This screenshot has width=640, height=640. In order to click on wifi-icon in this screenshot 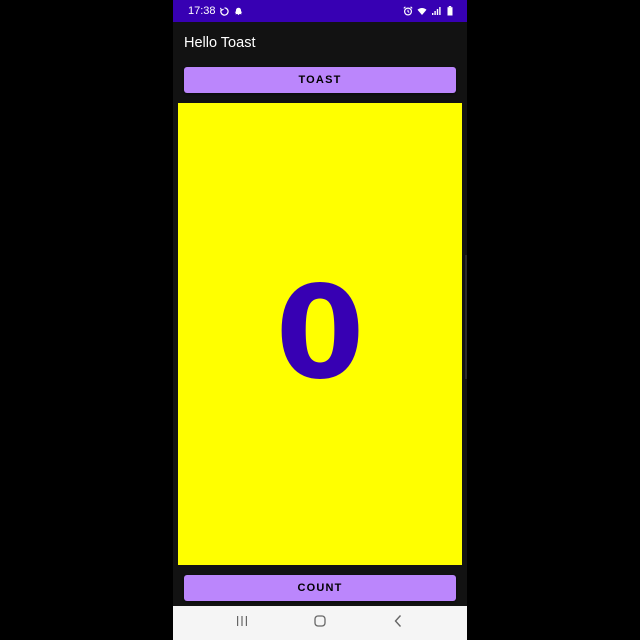, I will do `click(422, 11)`.